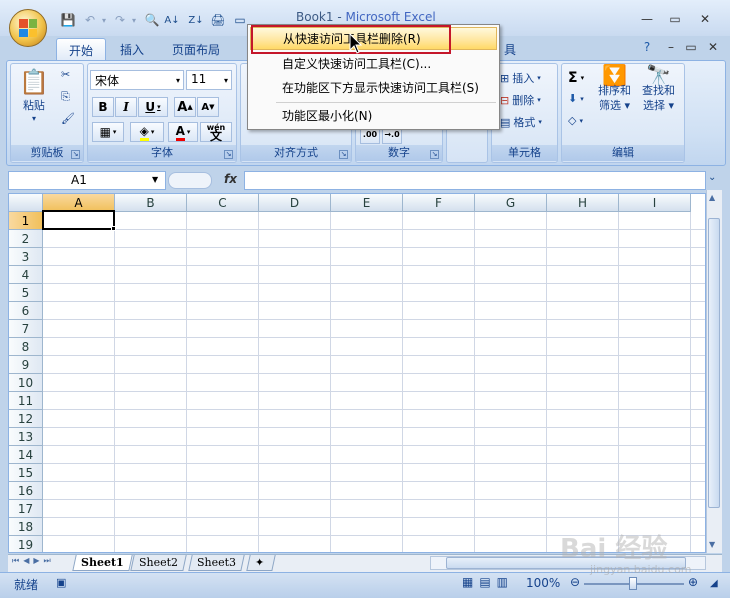  Describe the element at coordinates (65, 97) in the screenshot. I see `copy-icon: ⎘` at that location.